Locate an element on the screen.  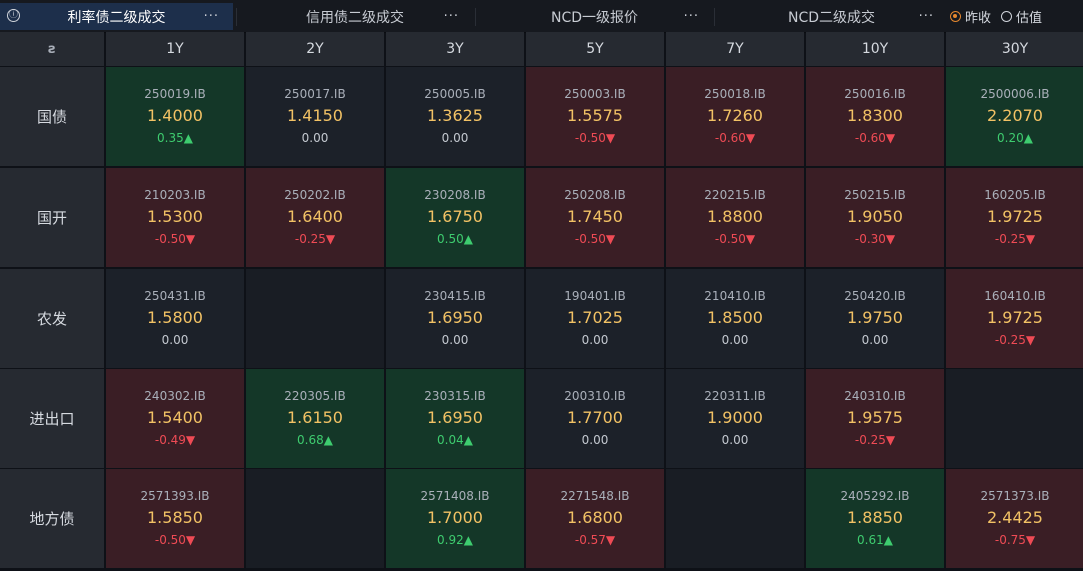
bond-quote-cell: 250016.IB 1.8300 -0.60▼ is located at coordinates (875, 116).